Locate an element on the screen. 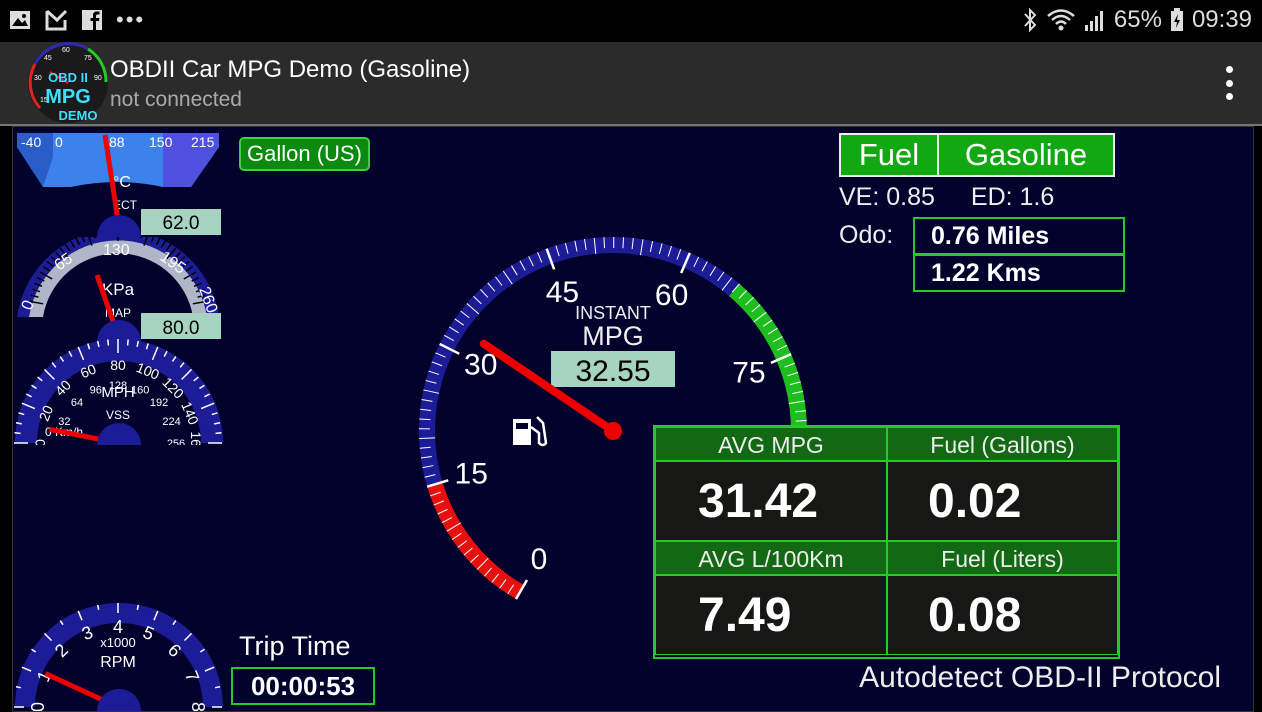 This screenshot has height=712, width=1262. rpm-label: RPM is located at coordinates (118, 662).